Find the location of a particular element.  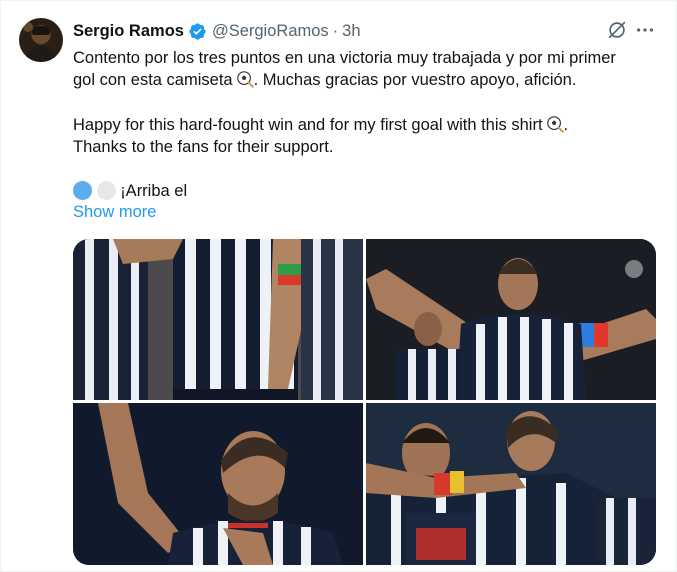

tweet-header: Sergio Ramos @SergioRamos · 3h is located at coordinates (217, 31).